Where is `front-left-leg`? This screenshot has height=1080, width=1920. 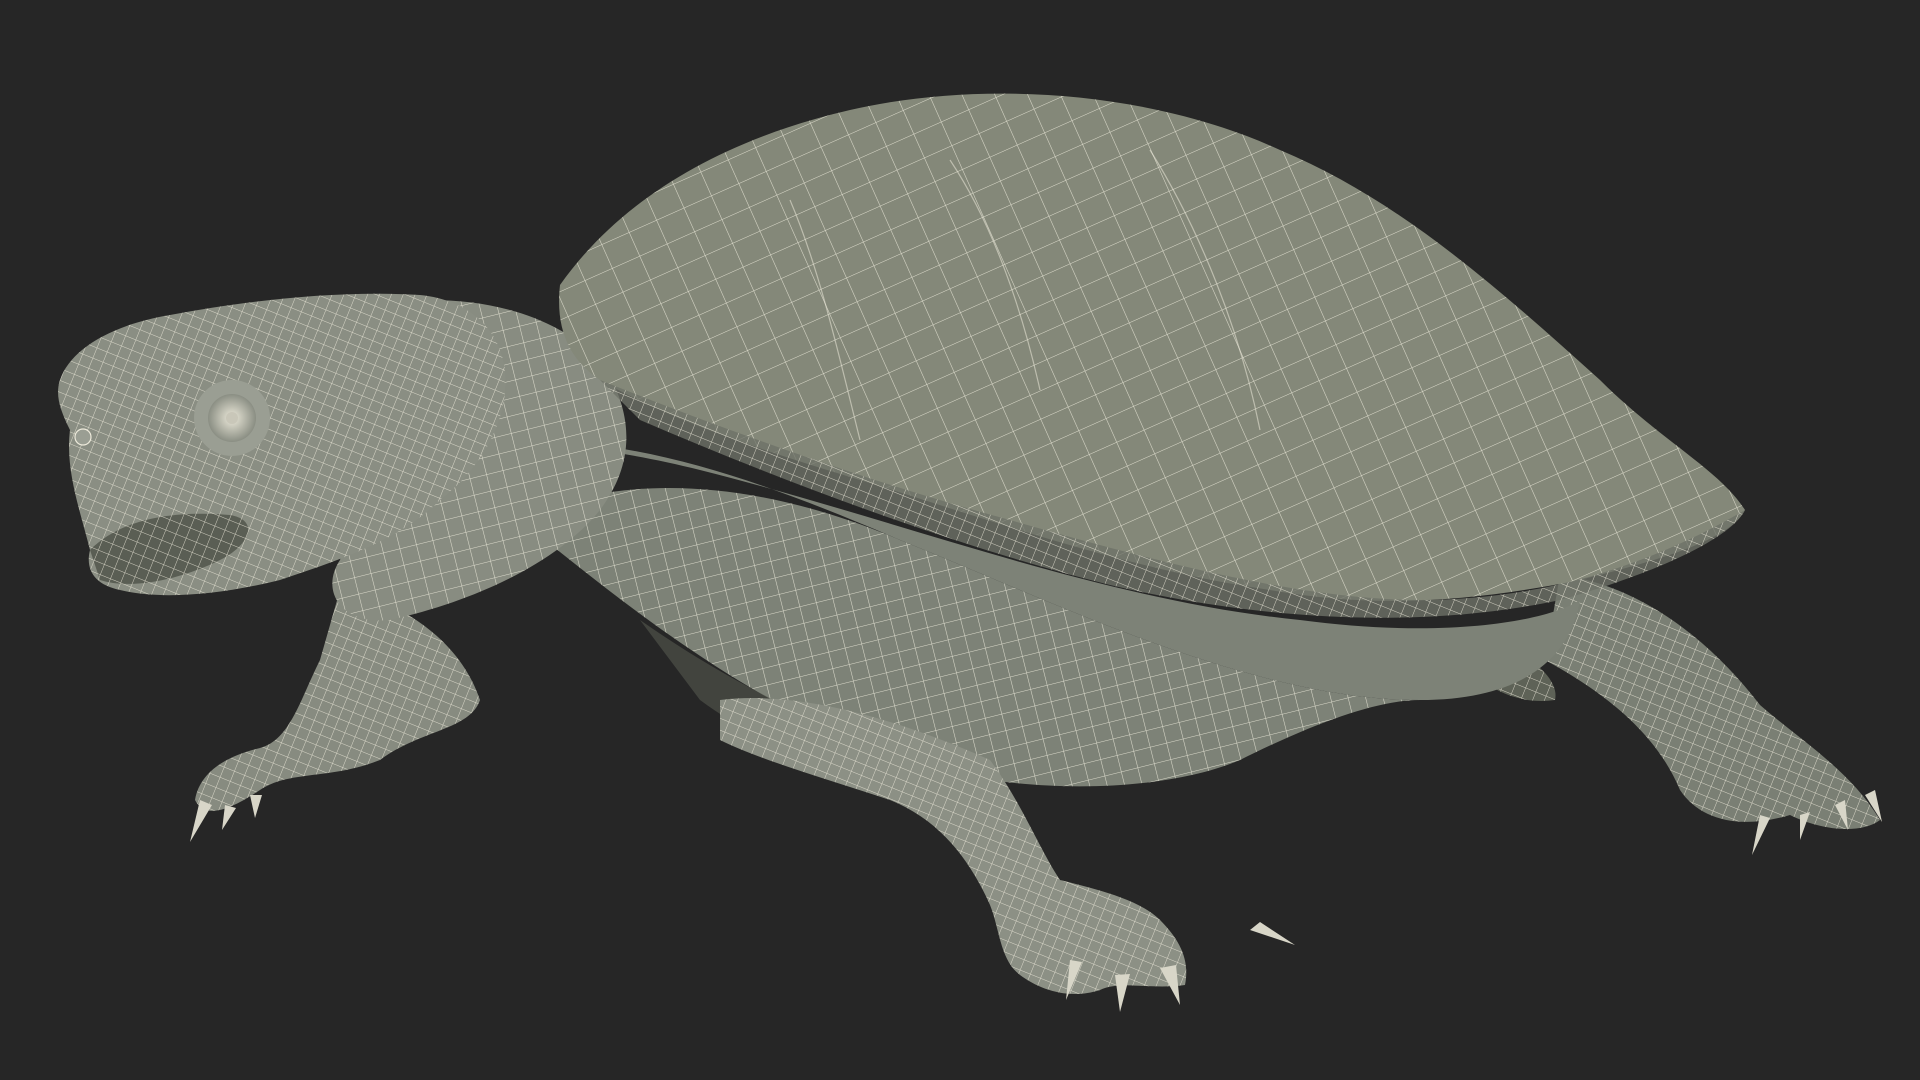 front-left-leg is located at coordinates (337, 700).